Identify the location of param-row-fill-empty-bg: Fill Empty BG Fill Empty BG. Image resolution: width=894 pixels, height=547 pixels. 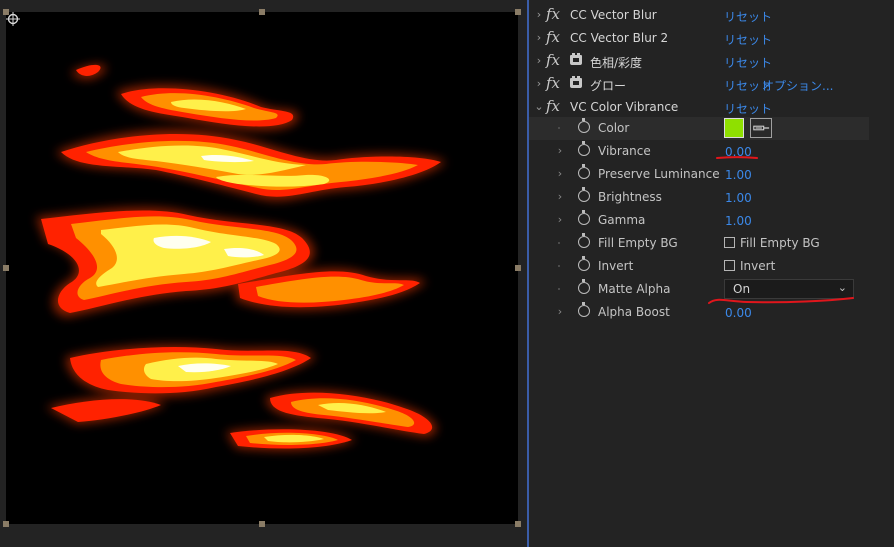
(699, 243).